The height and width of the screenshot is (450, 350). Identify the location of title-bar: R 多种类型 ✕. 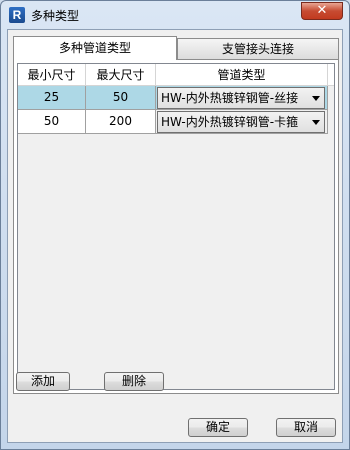
(175, 15).